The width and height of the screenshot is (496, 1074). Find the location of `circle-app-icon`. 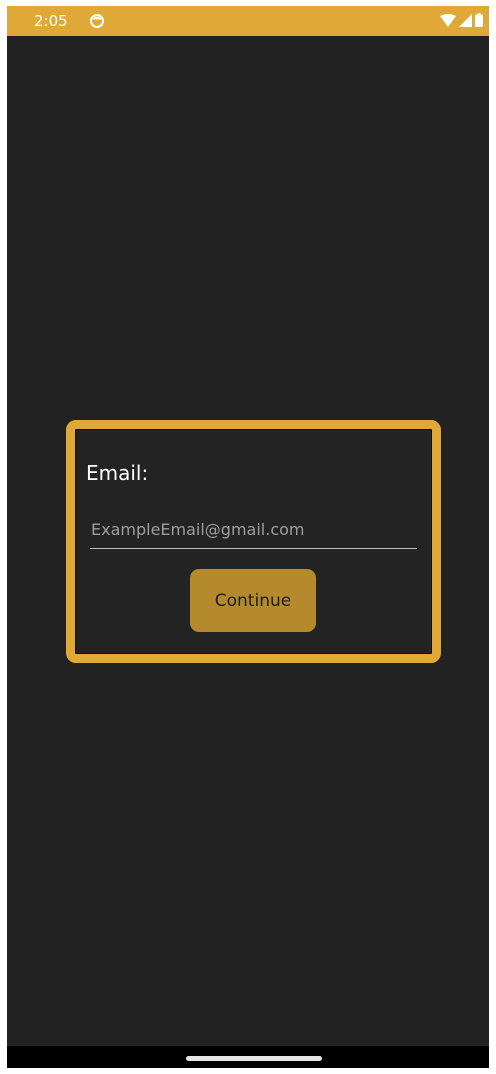

circle-app-icon is located at coordinates (97, 21).